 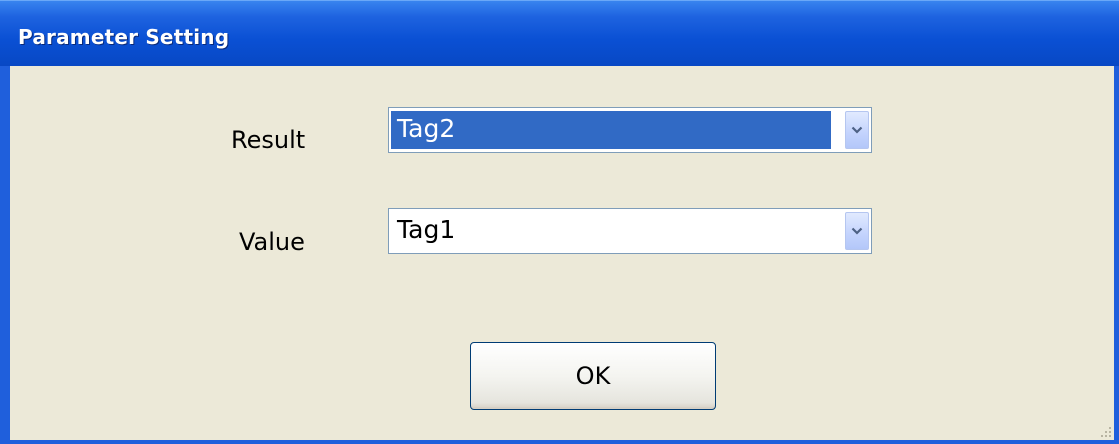 What do you see at coordinates (124, 37) in the screenshot?
I see `window-title: Parameter Setting` at bounding box center [124, 37].